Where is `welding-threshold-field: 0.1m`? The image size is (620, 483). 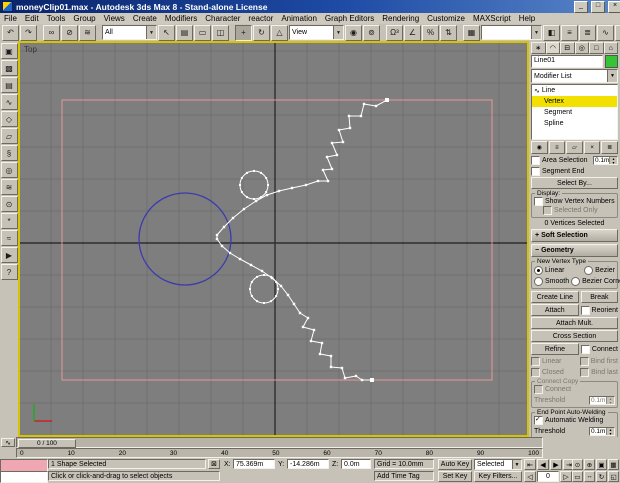
welding-threshold-field: 0.1m is located at coordinates (602, 431).